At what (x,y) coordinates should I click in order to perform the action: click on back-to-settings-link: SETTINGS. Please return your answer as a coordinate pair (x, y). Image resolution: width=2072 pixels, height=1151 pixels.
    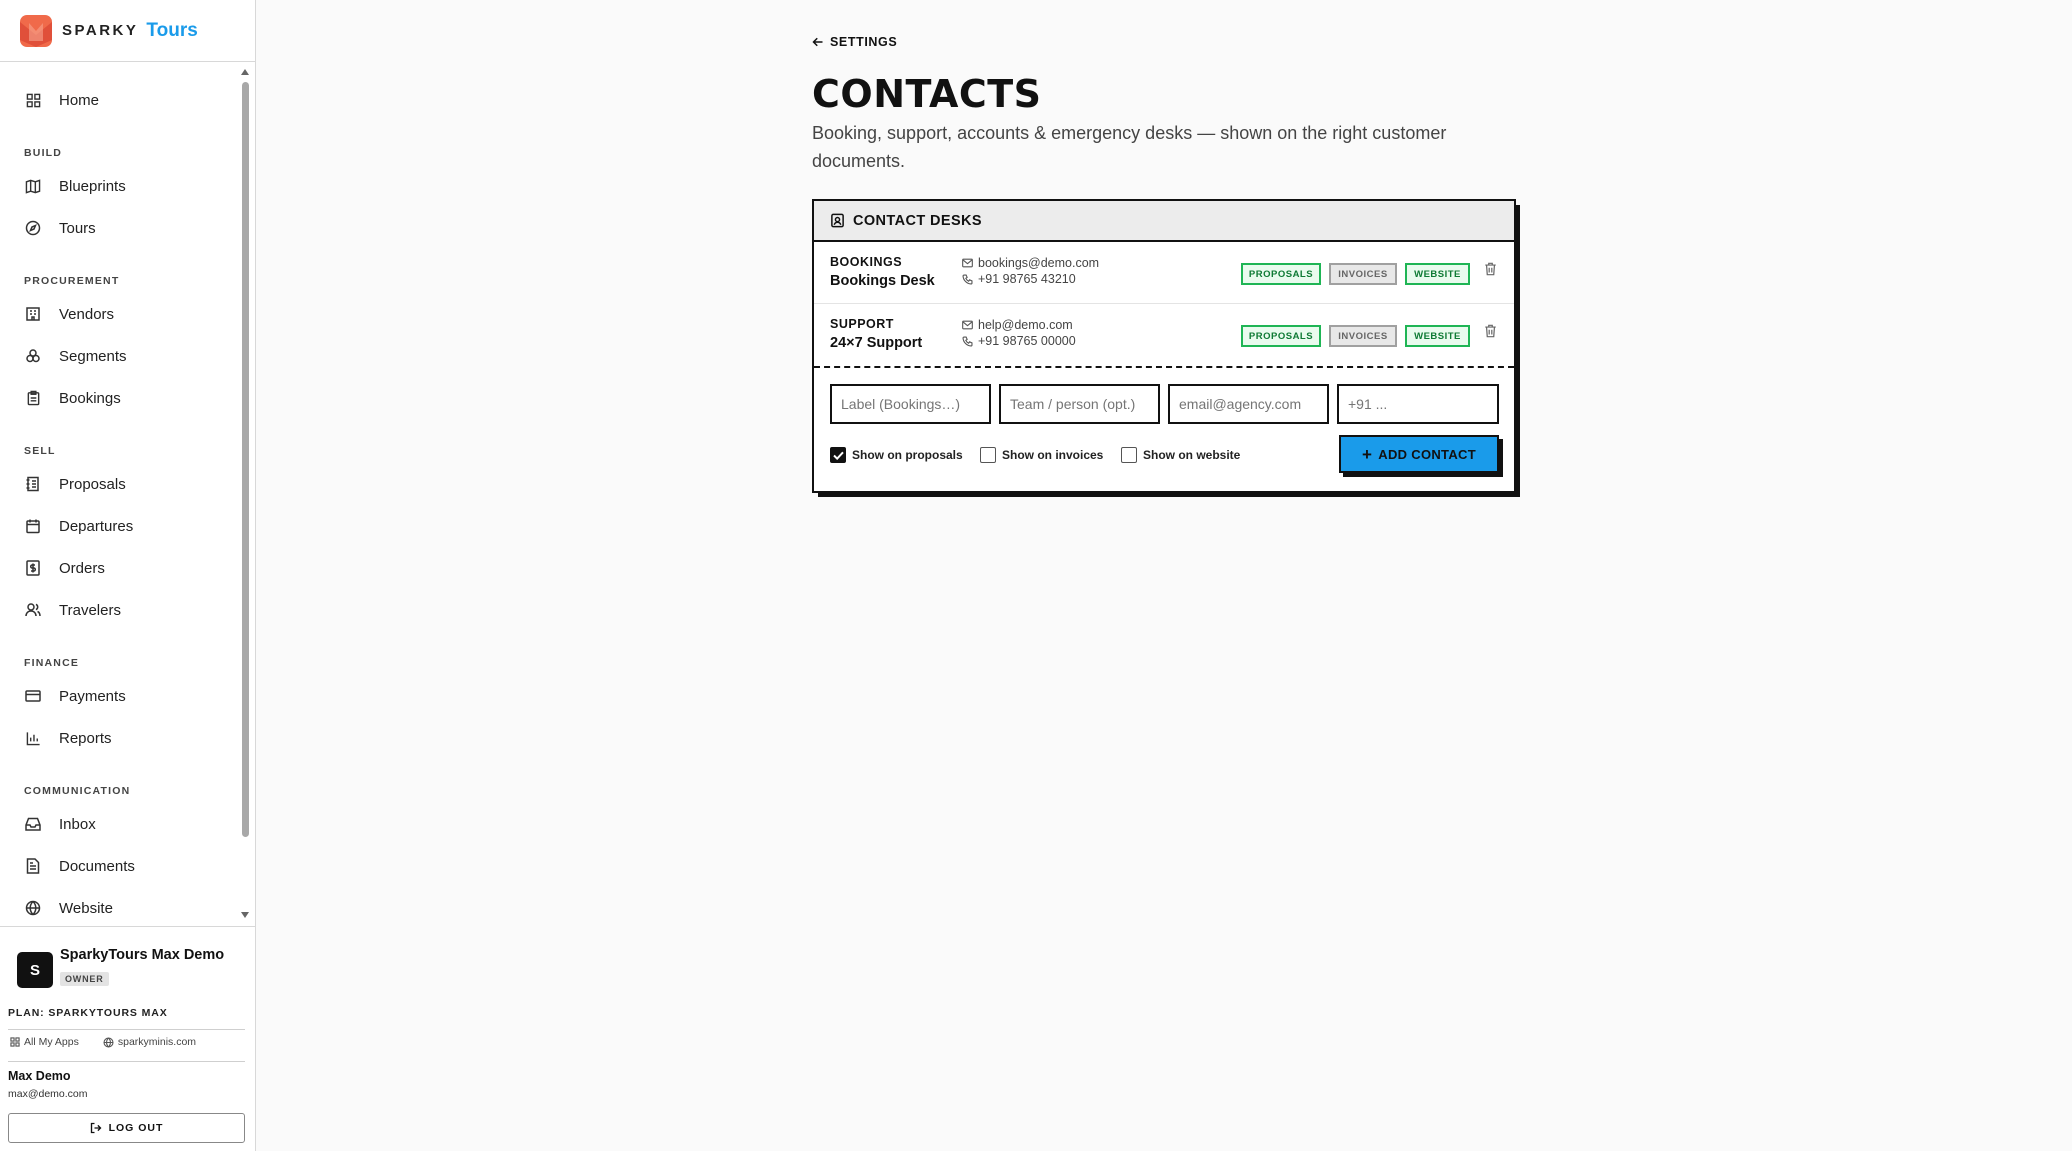
    Looking at the image, I should click on (854, 42).